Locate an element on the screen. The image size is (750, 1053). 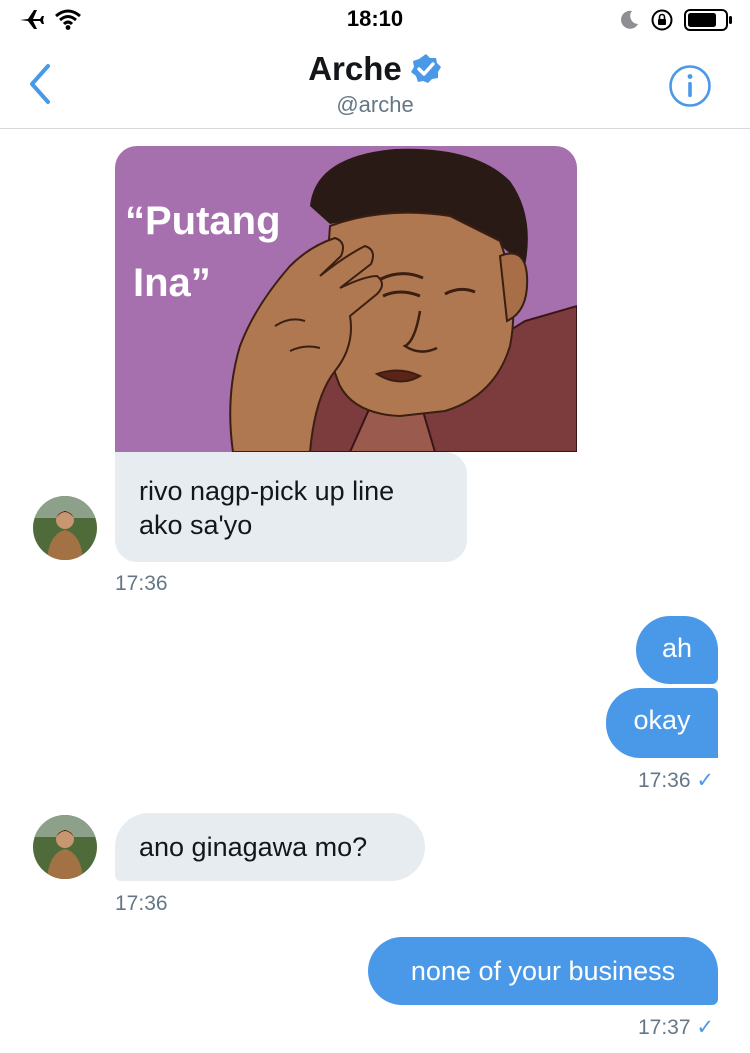
status-right is located at coordinates (676, 20).